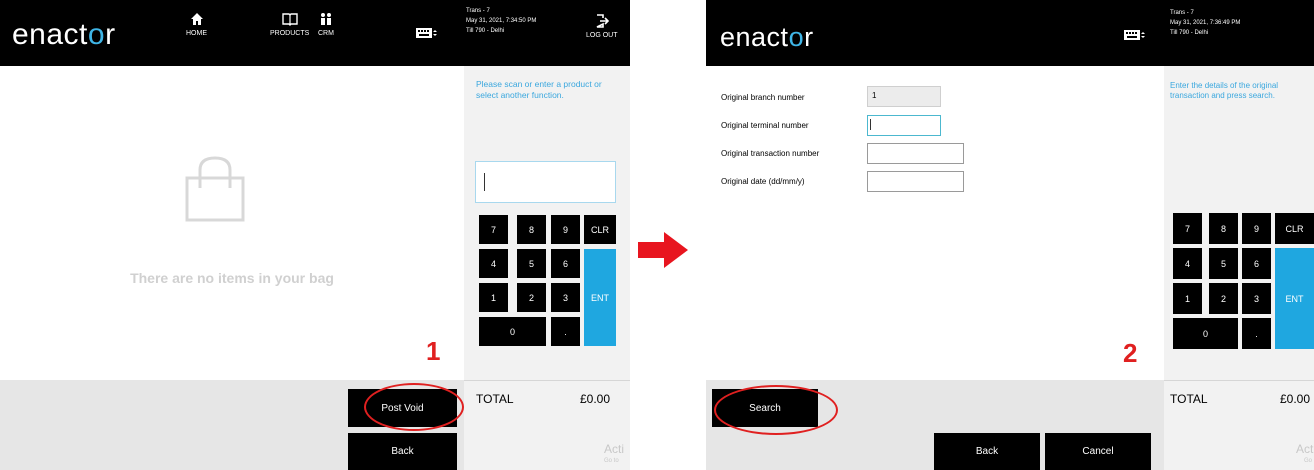 The height and width of the screenshot is (470, 1314). I want to click on step-number-1: 1, so click(433, 351).